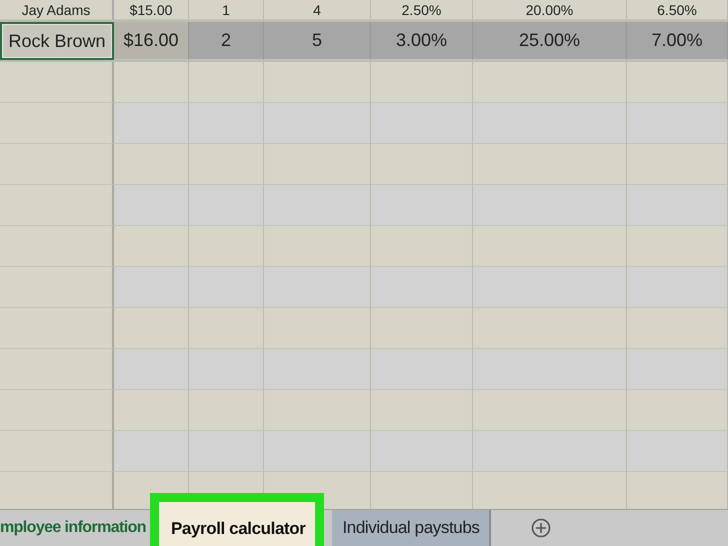 The height and width of the screenshot is (546, 728). What do you see at coordinates (57, 10) in the screenshot?
I see `table-cell: Jay Adams` at bounding box center [57, 10].